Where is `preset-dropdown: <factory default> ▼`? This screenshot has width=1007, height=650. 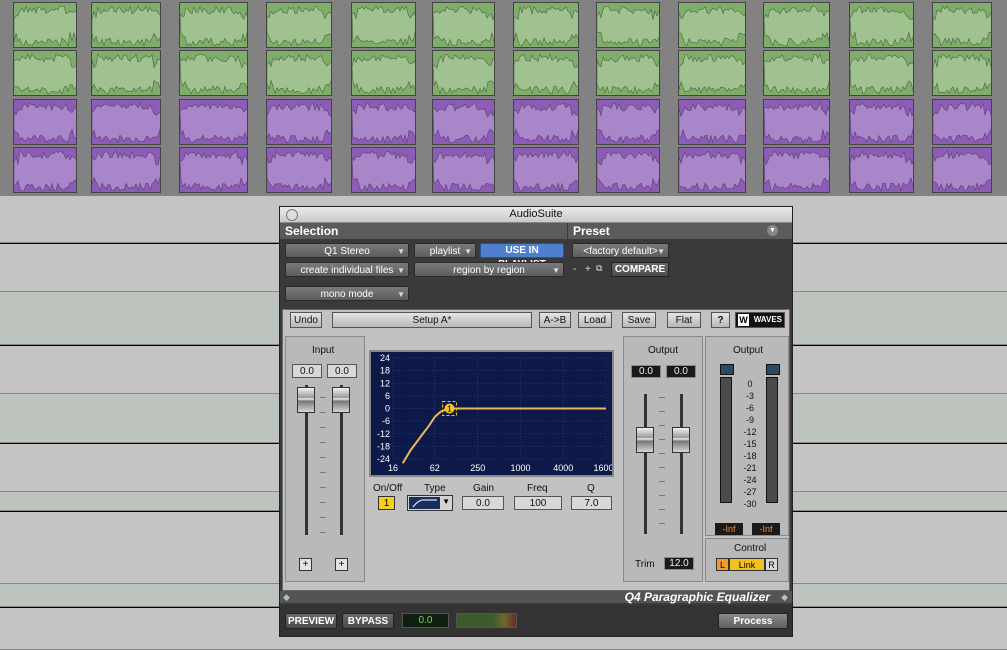 preset-dropdown: <factory default> ▼ is located at coordinates (620, 250).